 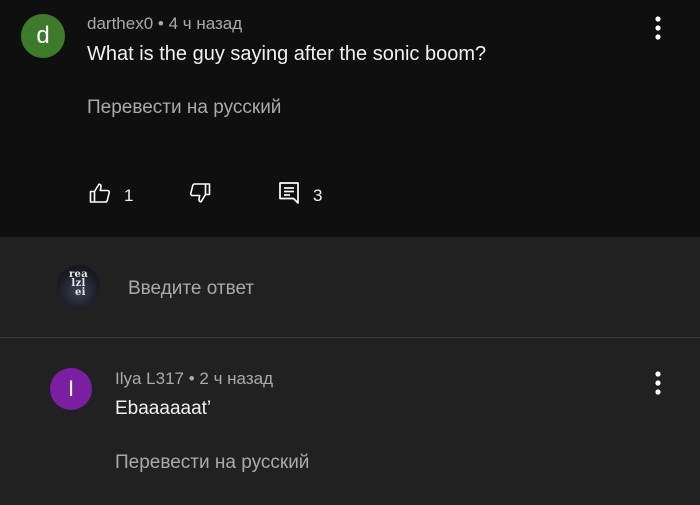 I want to click on reply-text: Ebaaaaaat’, so click(x=163, y=408).